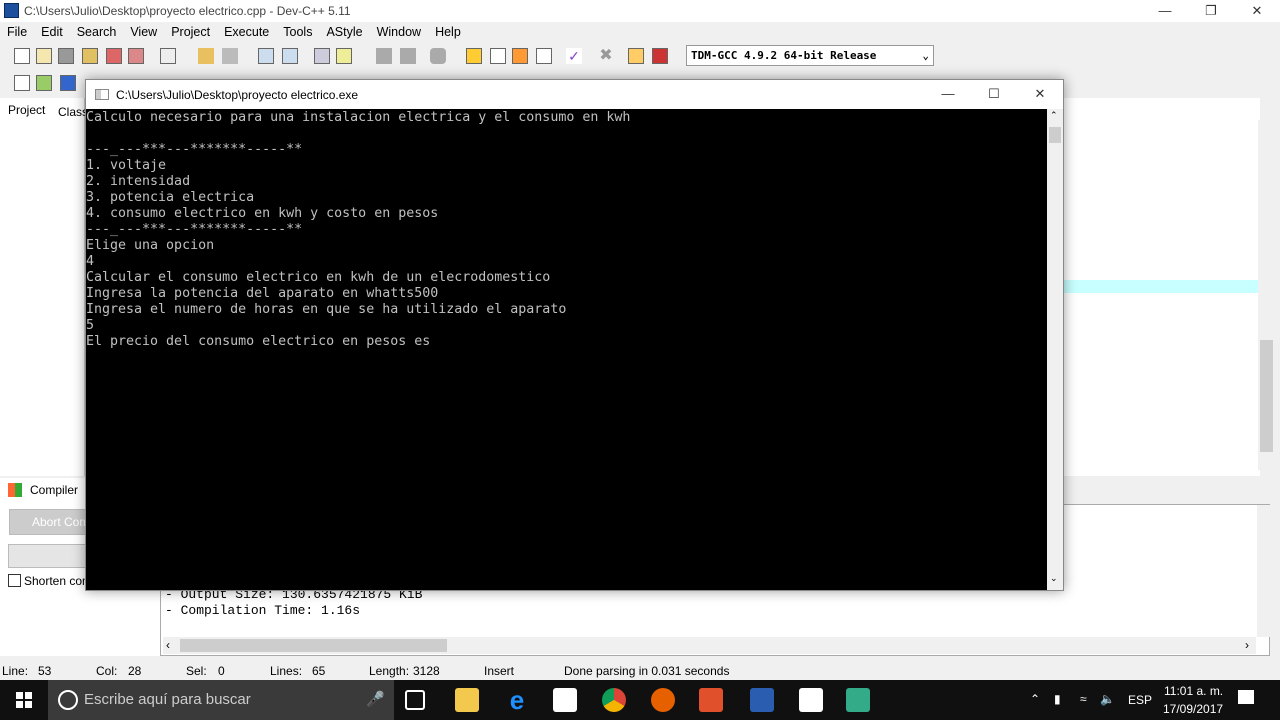 This screenshot has width=1280, height=720. What do you see at coordinates (762, 700) in the screenshot?
I see `devcpp-taskbar-icon` at bounding box center [762, 700].